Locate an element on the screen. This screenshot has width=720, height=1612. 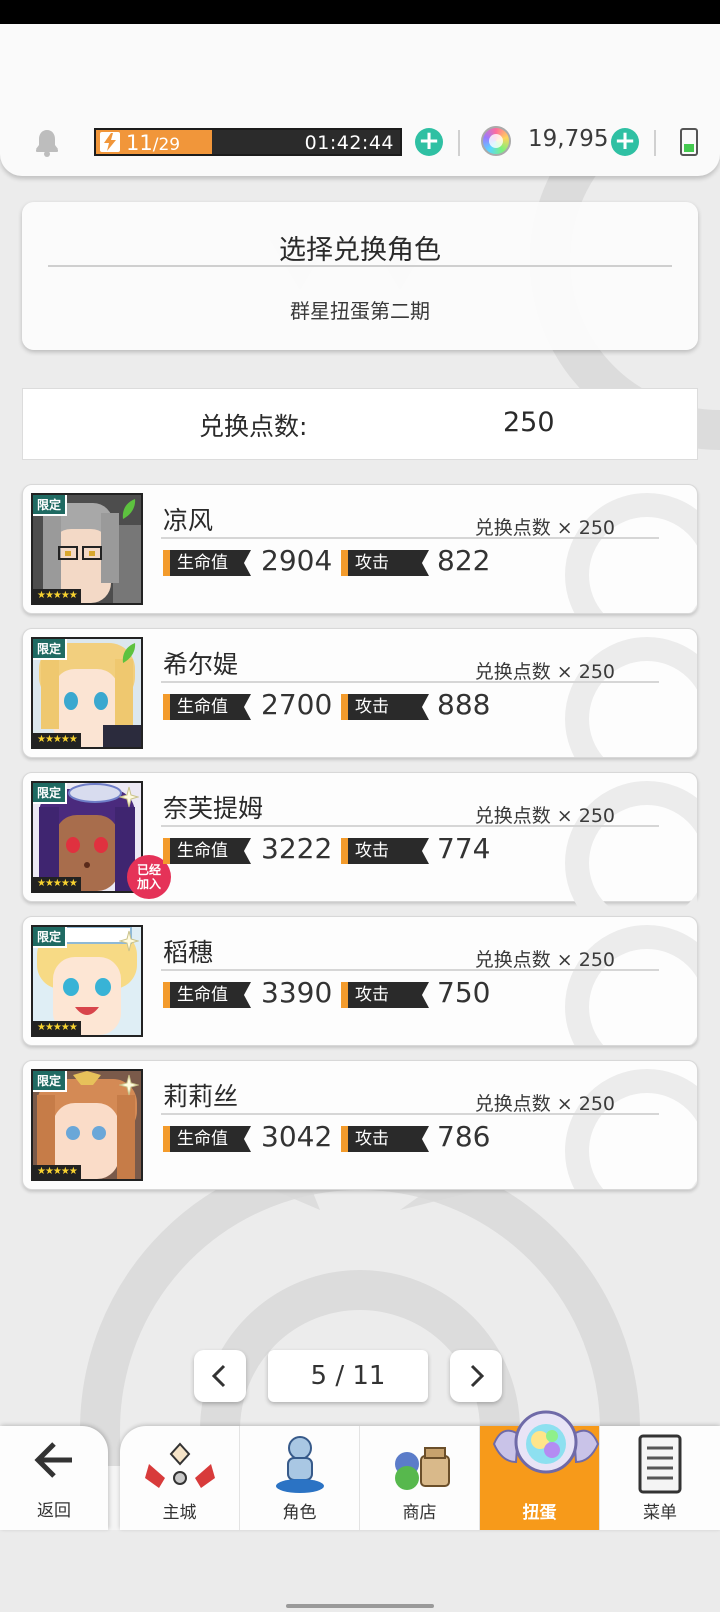
resource-bar: 11/29 01:42:44 + 19,795 + is located at coordinates (360, 100).